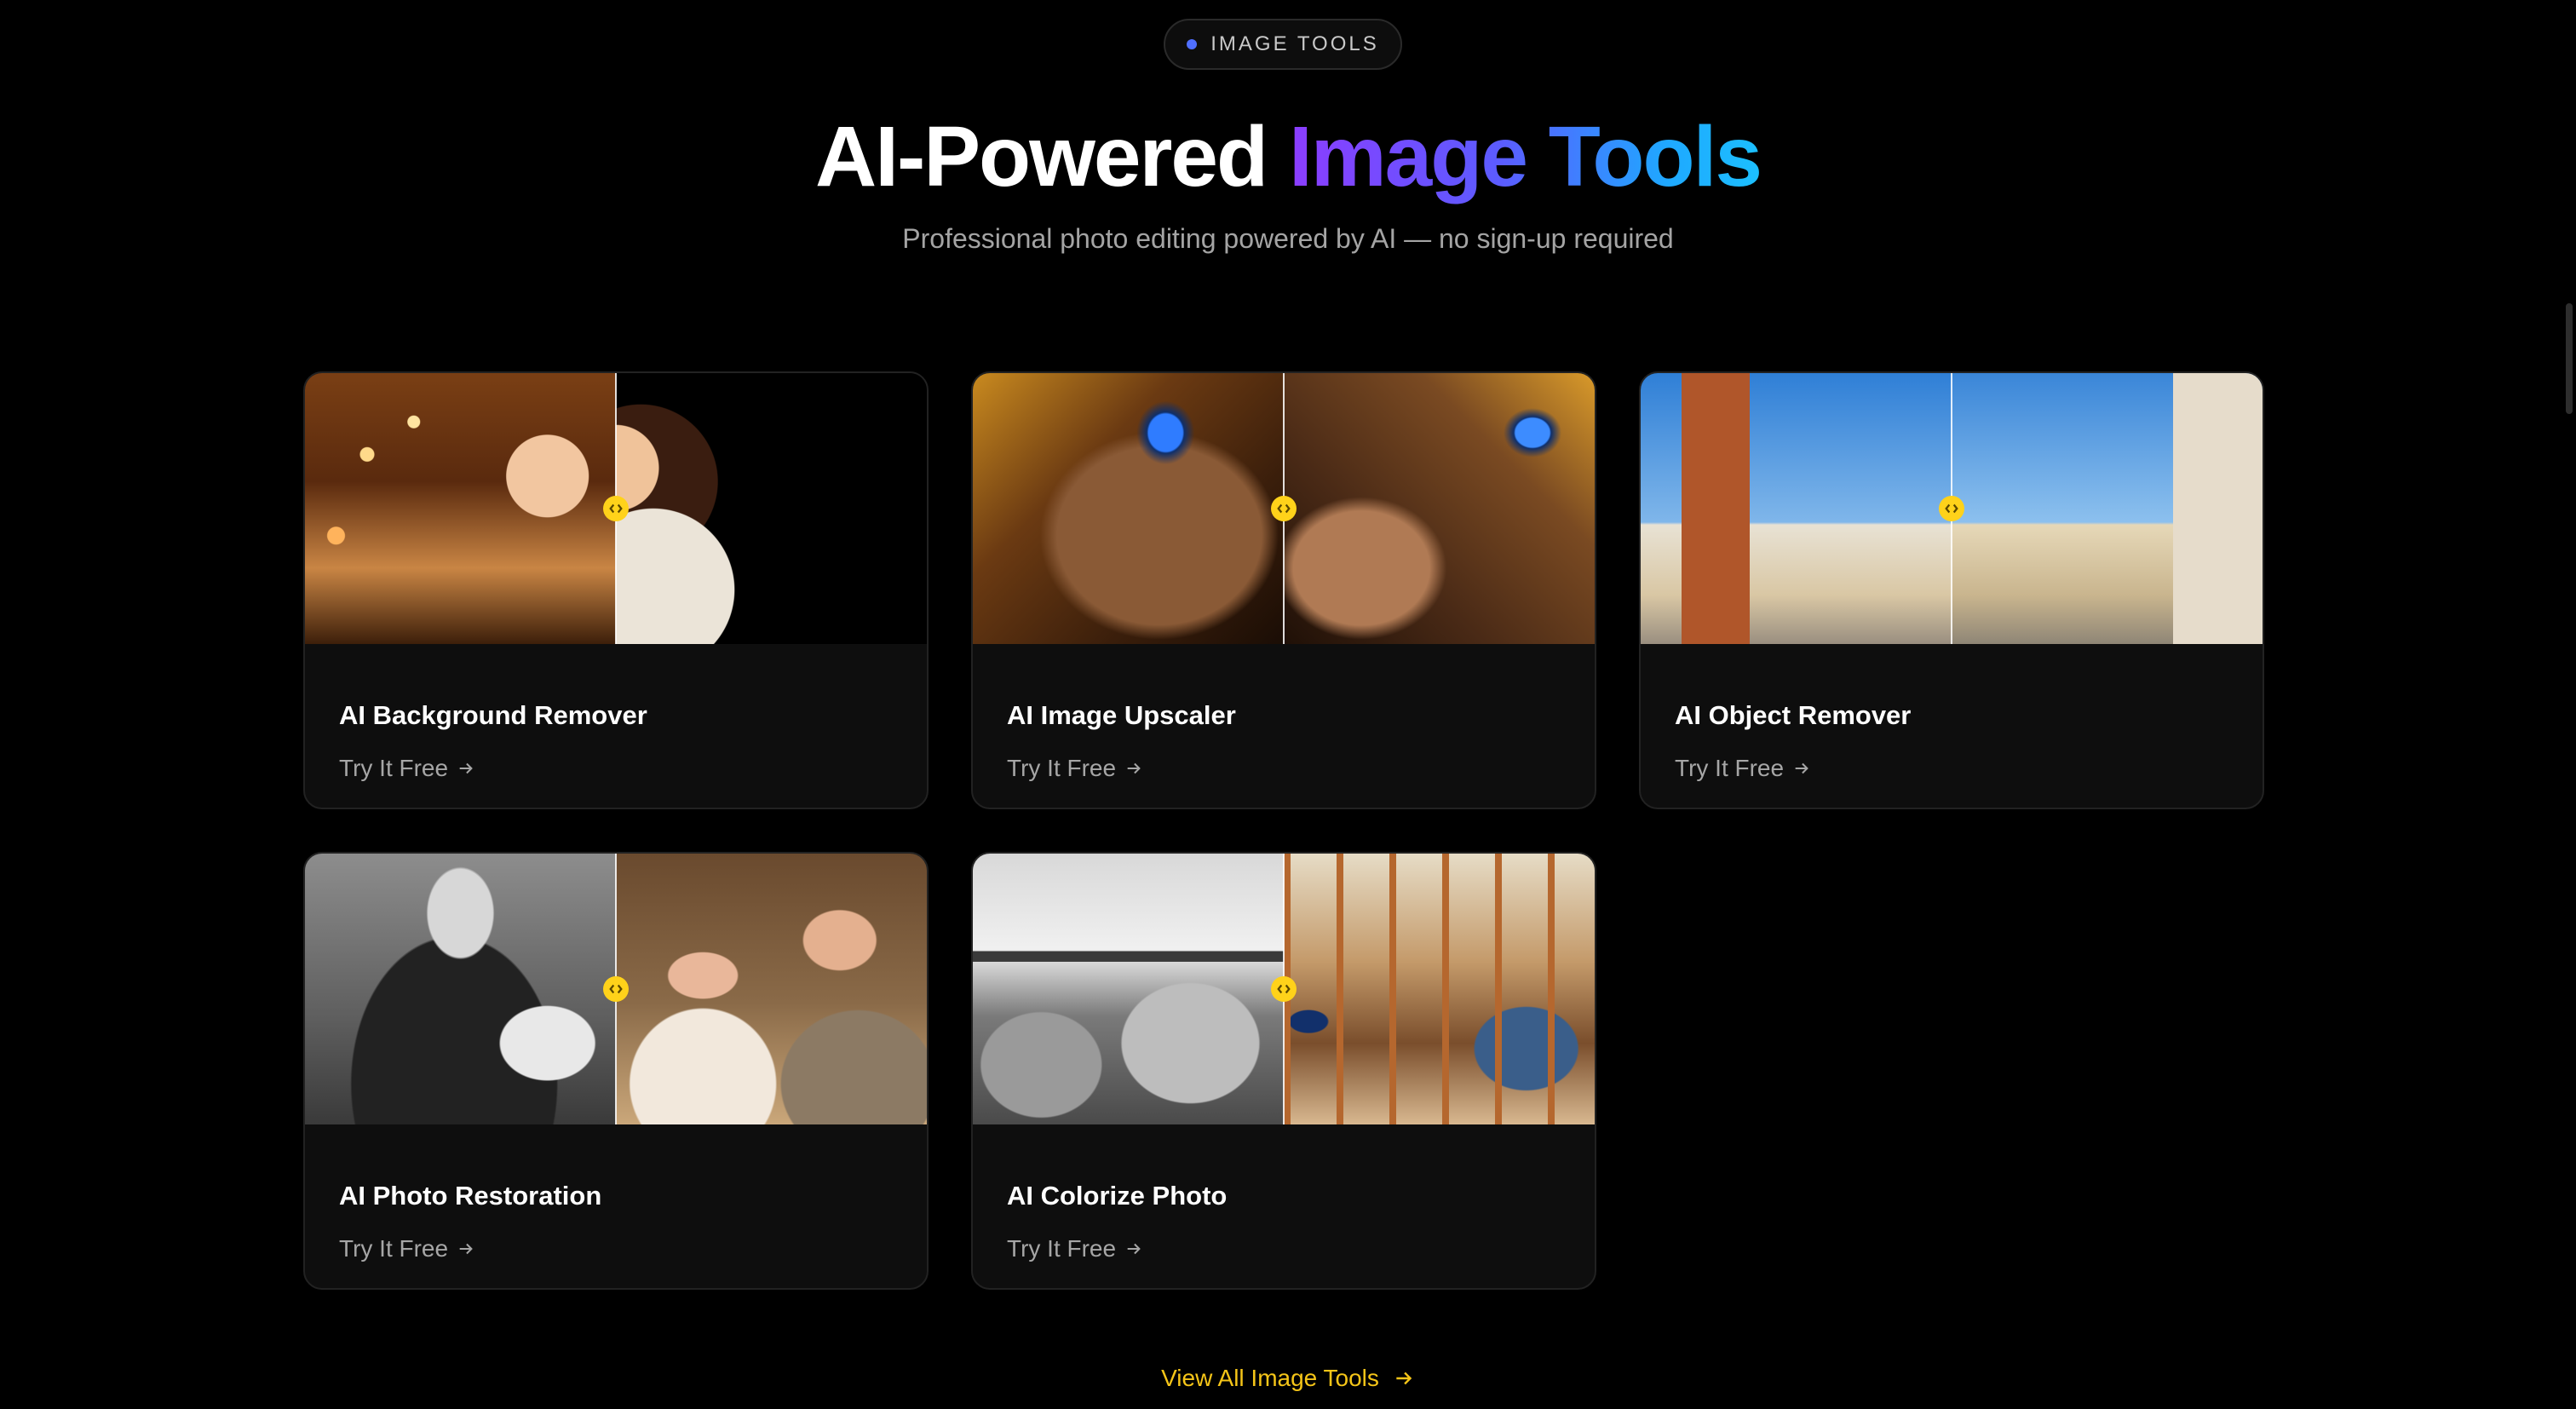 The image size is (2576, 1409). I want to click on tool-card-photo-restoration: AI Photo Restoration Try It Free, so click(616, 1071).